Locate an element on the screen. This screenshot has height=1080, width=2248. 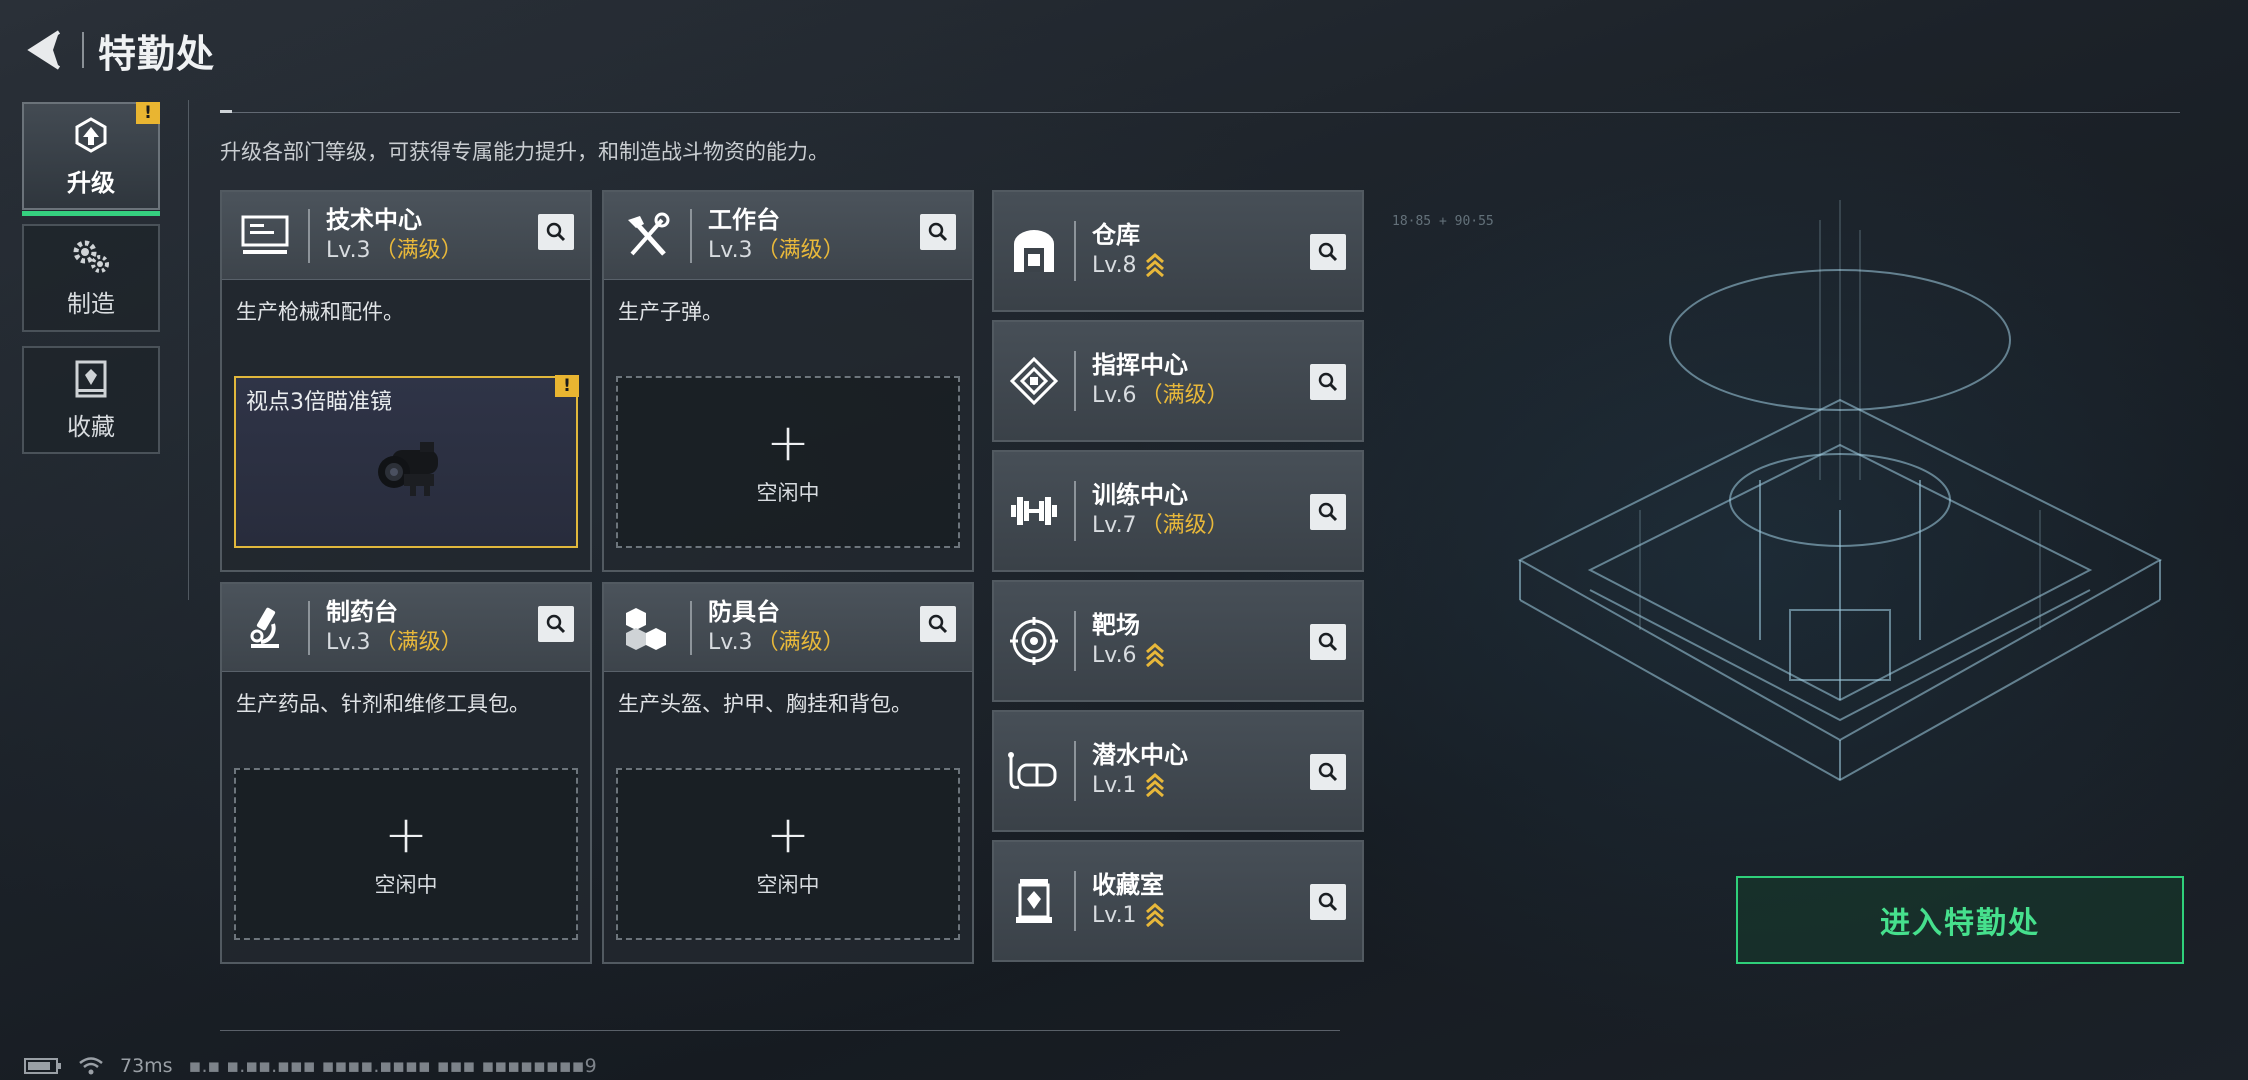
card-header: 制药台 Lv.3 （满级） is located at coordinates (406, 628).